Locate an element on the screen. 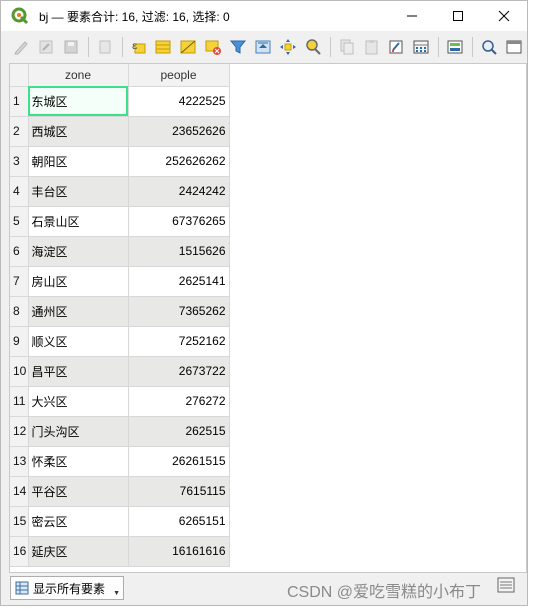 The image size is (534, 609). row-number: 15 is located at coordinates (19, 521).